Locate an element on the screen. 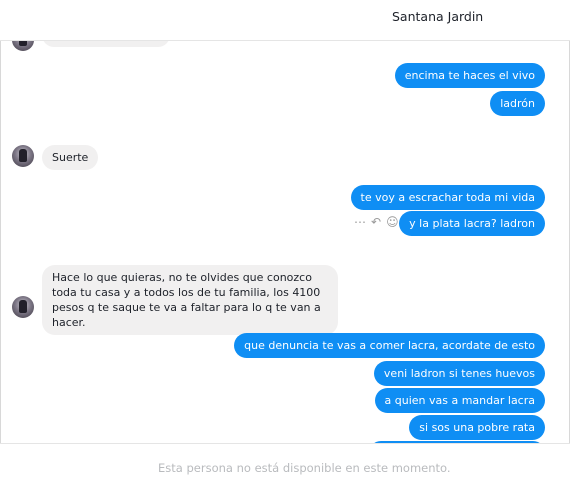 This screenshot has height=486, width=570. more-icon: ⋯ is located at coordinates (360, 222).